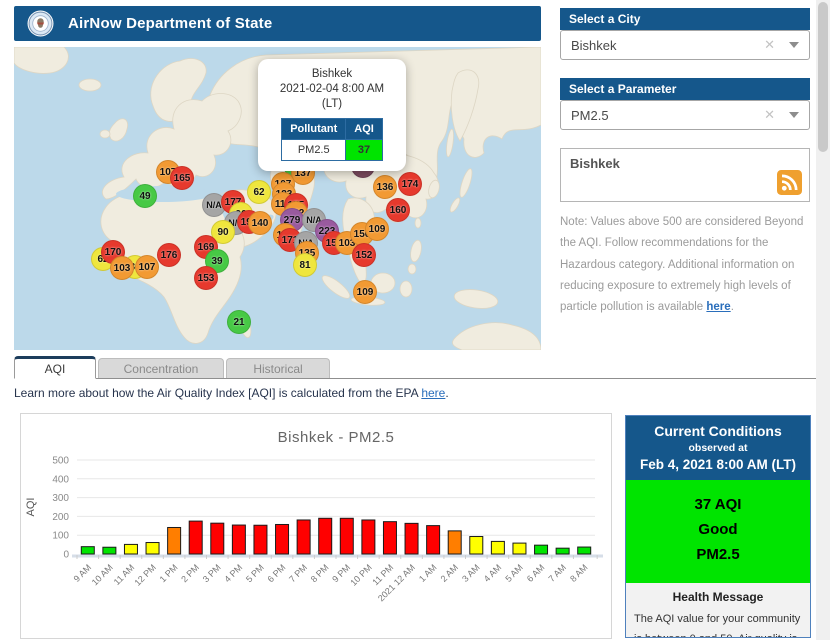 The width and height of the screenshot is (830, 640). I want to click on tab-historical: Historical, so click(278, 368).